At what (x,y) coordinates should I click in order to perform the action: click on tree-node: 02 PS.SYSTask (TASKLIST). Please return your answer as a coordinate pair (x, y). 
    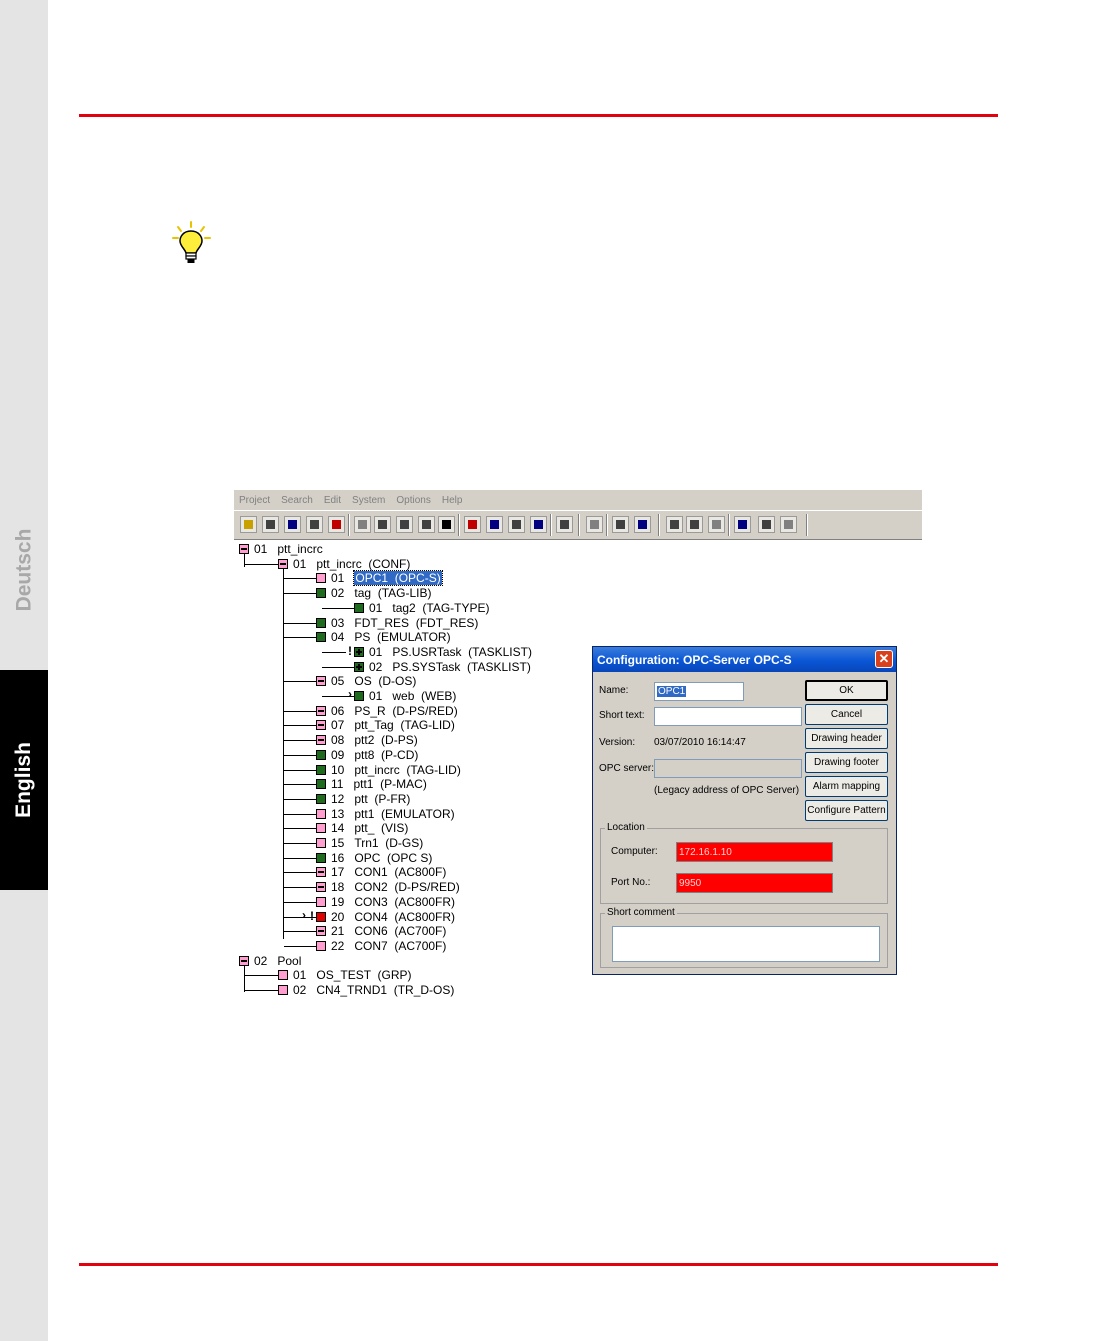
    Looking at the image, I should click on (442, 667).